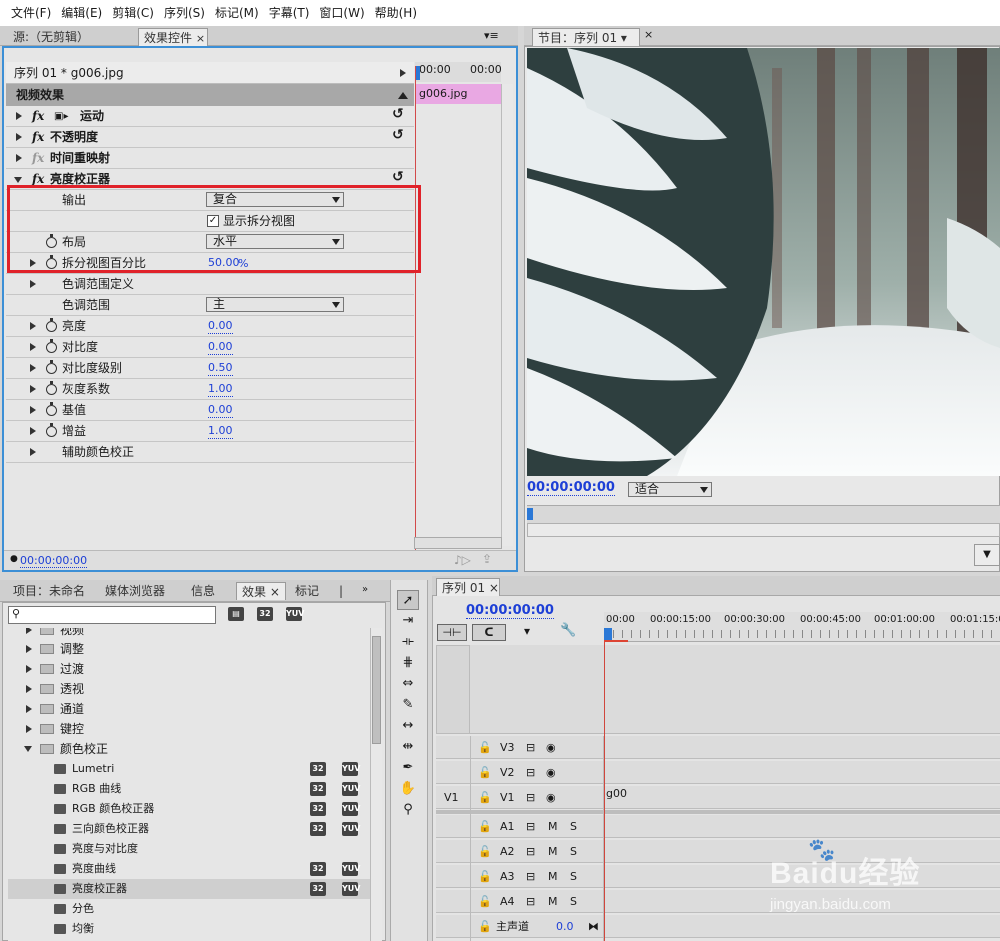 The width and height of the screenshot is (1000, 941). Describe the element at coordinates (189, 729) in the screenshot. I see `tree-item: 键控` at that location.